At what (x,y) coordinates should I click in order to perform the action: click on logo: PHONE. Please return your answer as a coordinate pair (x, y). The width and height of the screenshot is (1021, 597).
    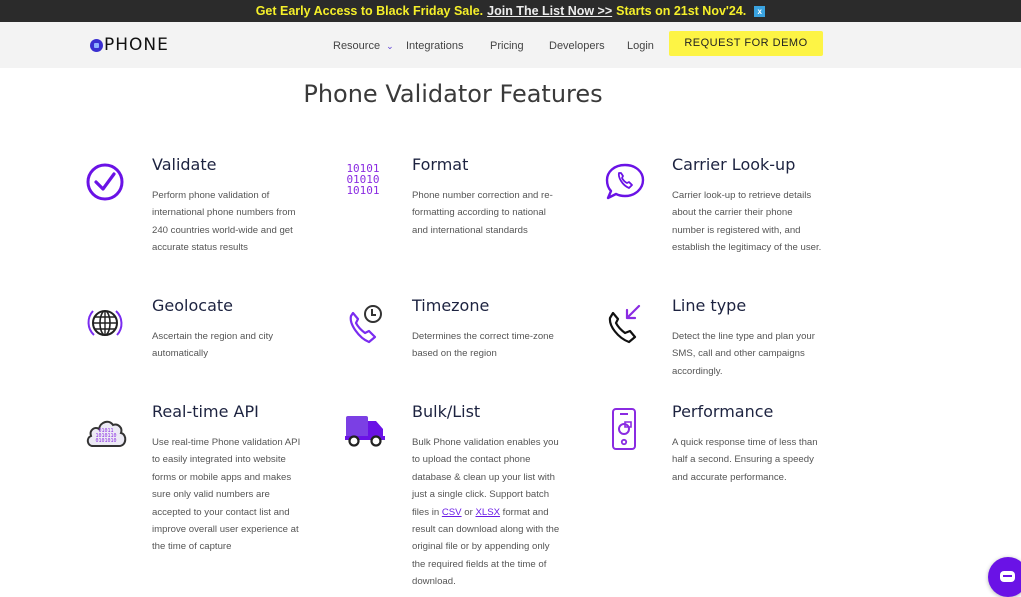
    Looking at the image, I should click on (129, 45).